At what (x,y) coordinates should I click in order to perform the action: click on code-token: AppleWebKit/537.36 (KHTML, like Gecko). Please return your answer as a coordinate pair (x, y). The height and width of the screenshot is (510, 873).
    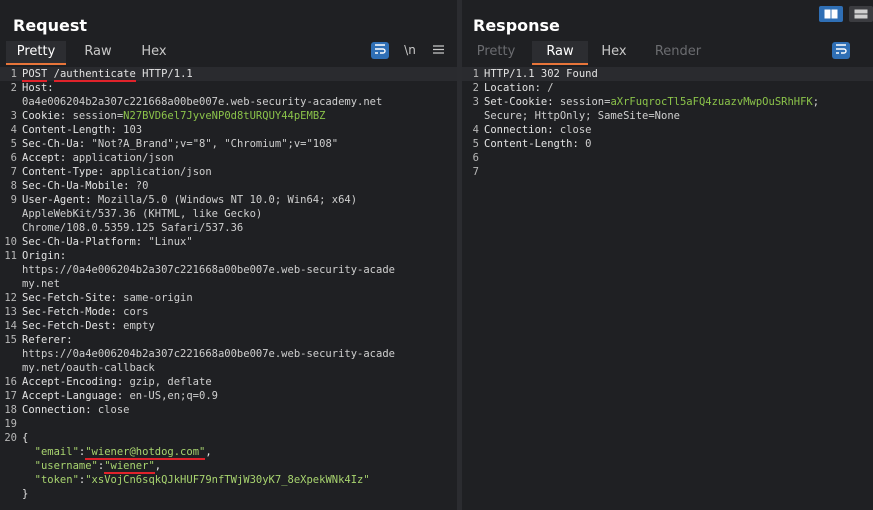
    Looking at the image, I should click on (142, 214).